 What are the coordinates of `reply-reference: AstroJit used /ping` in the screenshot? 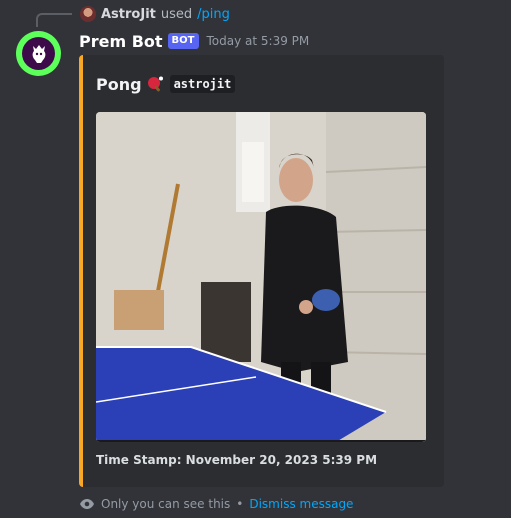 It's located at (155, 14).